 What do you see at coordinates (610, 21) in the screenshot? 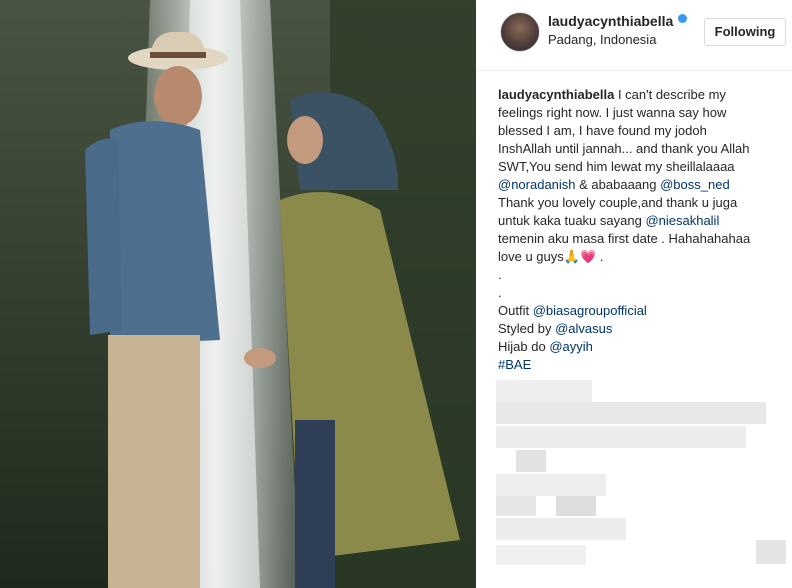
I see `post-username: laudyacynthiabella` at bounding box center [610, 21].